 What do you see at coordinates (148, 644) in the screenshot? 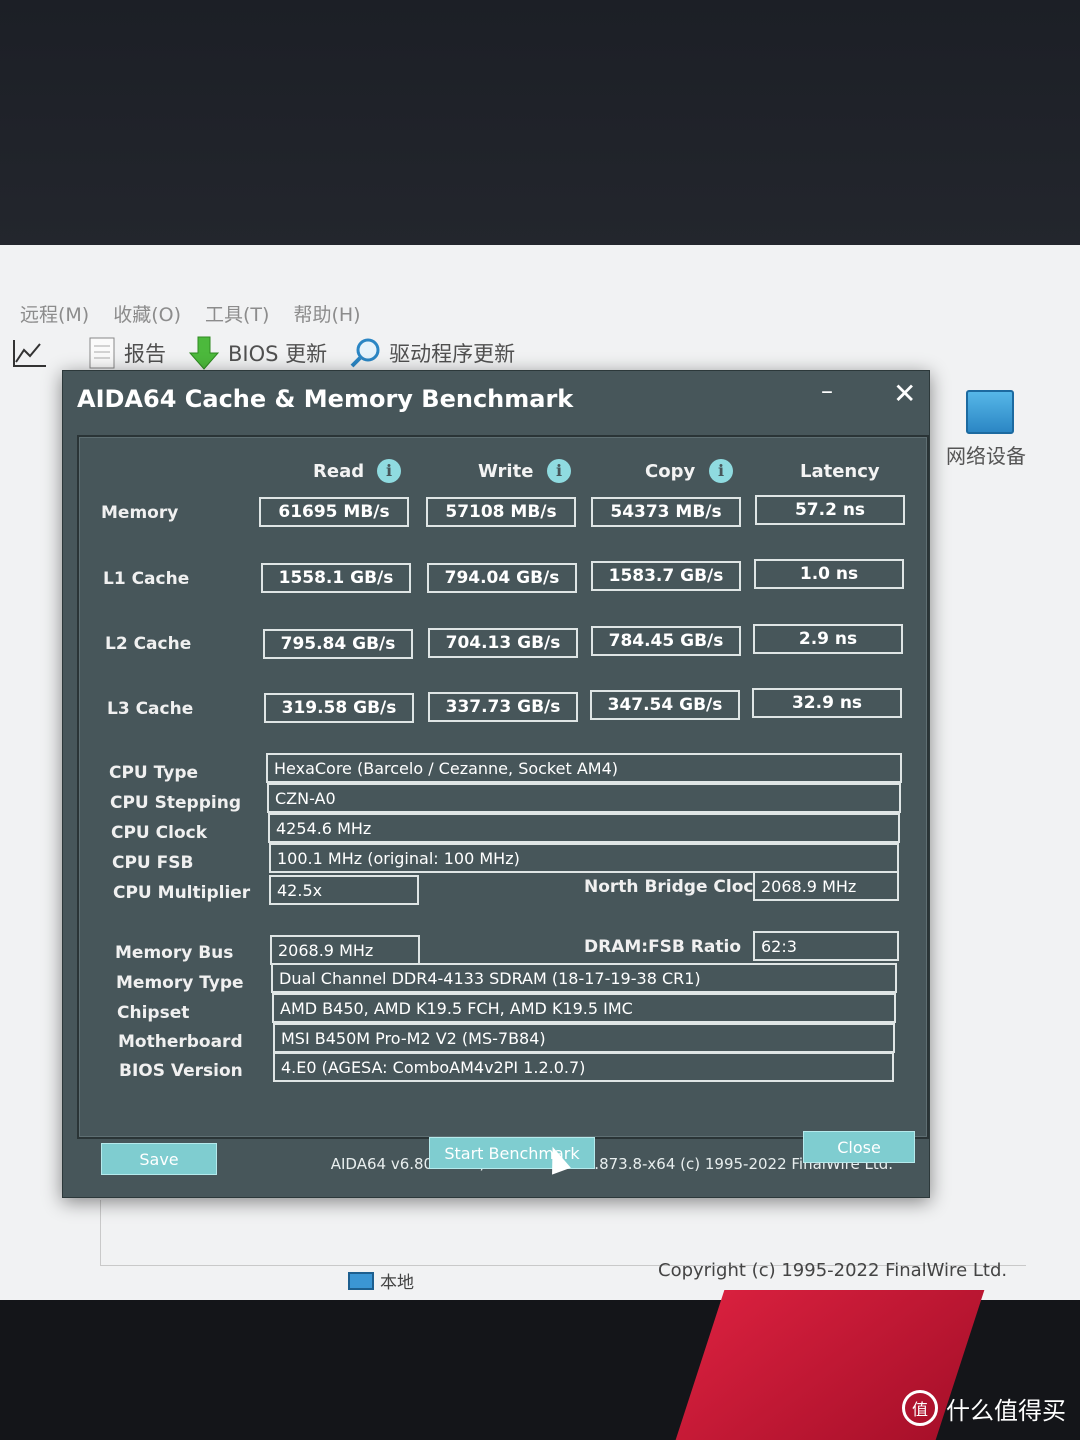
I see `row-label: L2 Cache` at bounding box center [148, 644].